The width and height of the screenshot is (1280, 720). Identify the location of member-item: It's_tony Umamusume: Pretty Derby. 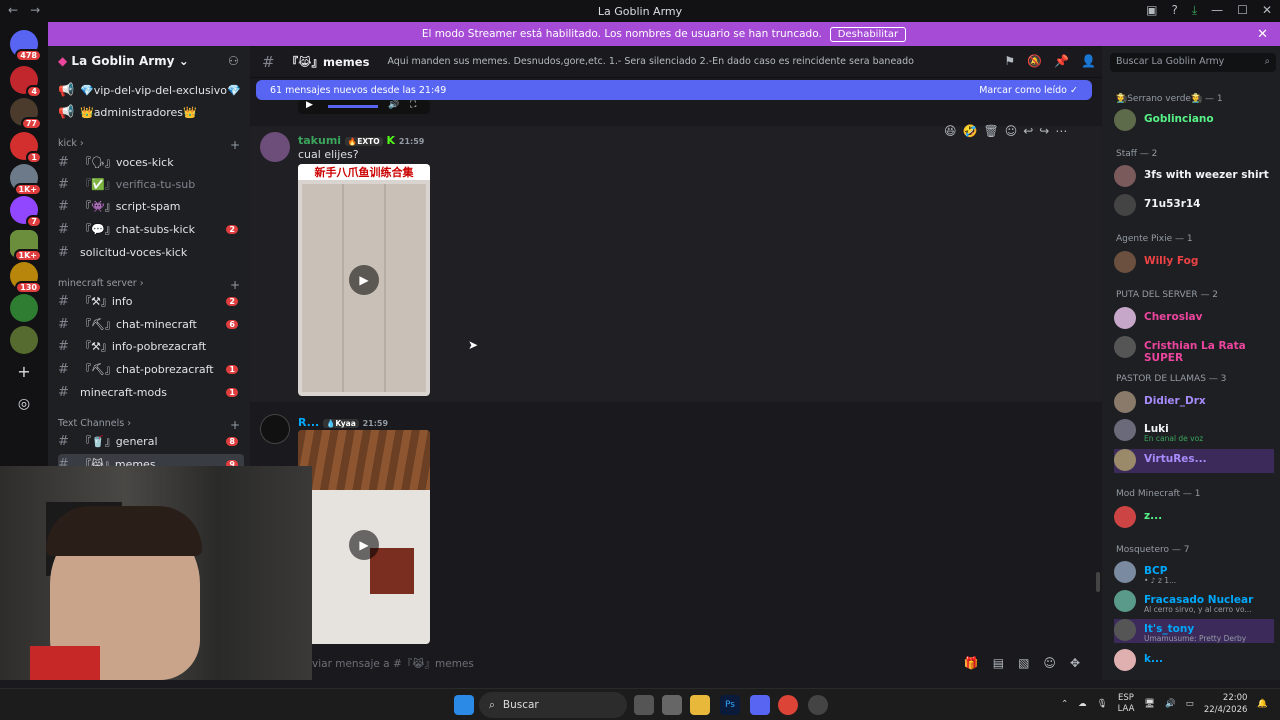
(1194, 631).